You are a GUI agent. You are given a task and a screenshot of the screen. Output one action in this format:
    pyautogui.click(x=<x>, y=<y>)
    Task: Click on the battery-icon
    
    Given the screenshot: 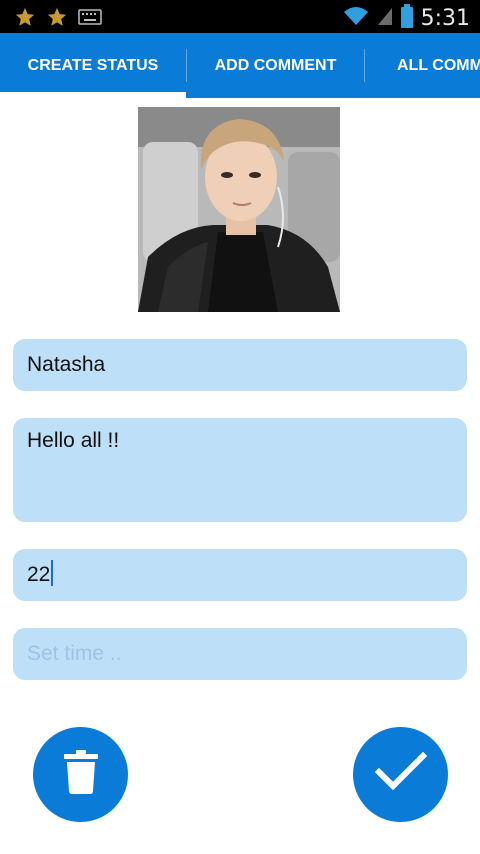 What is the action you would take?
    pyautogui.click(x=406, y=18)
    